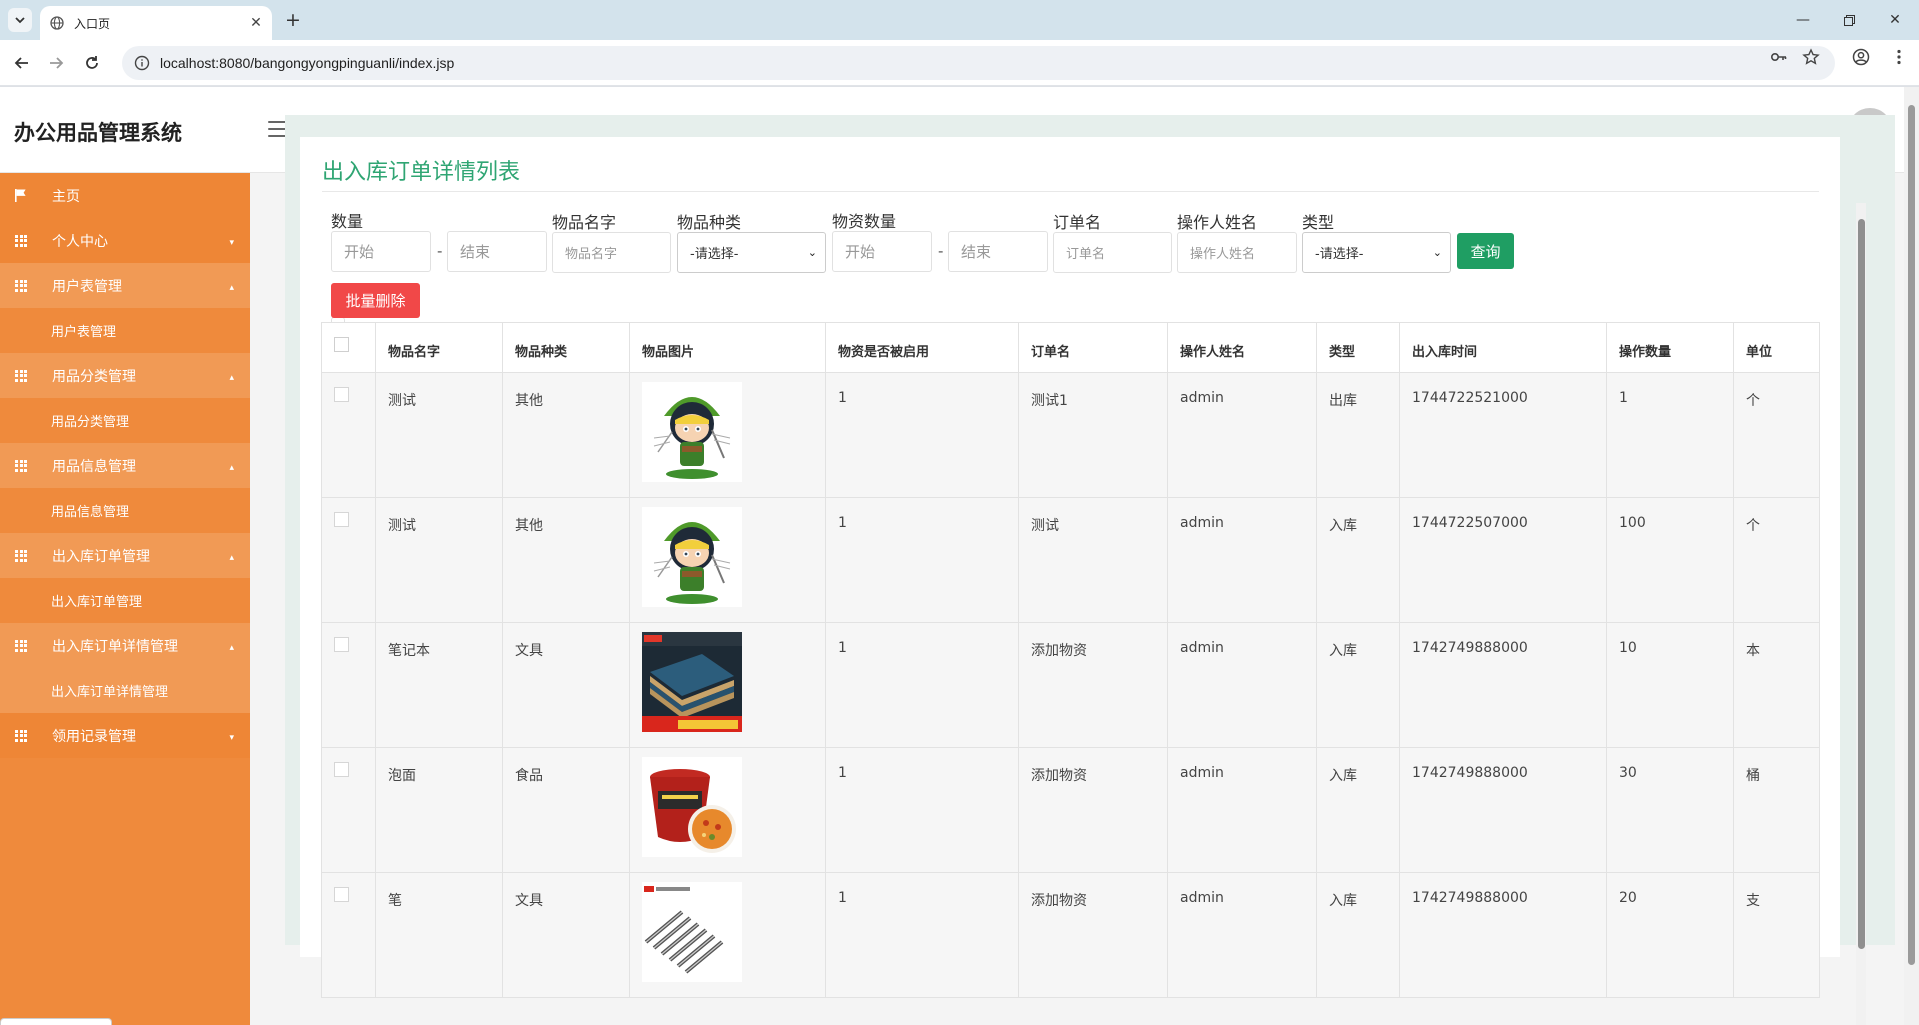 This screenshot has width=1919, height=1025. I want to click on qty-start-input: 开始, so click(381, 251).